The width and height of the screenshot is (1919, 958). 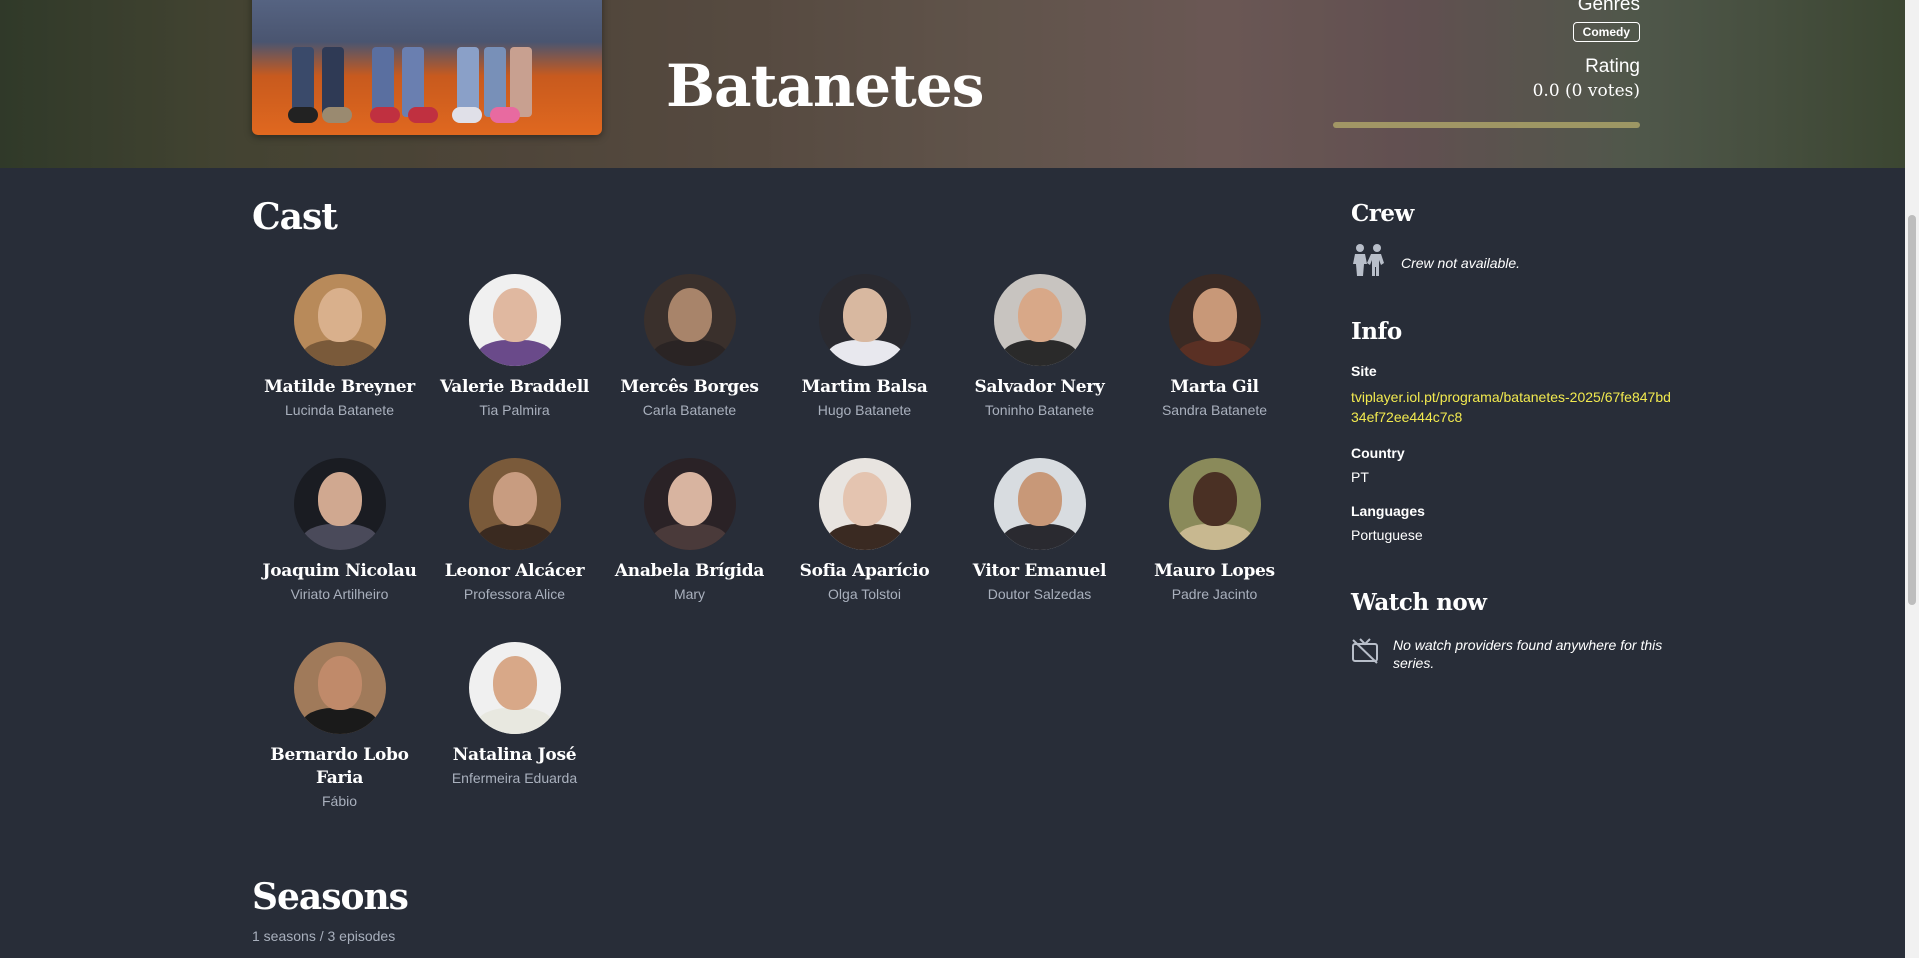 What do you see at coordinates (339, 594) in the screenshot?
I see `cast-role: Viriato Artilheiro` at bounding box center [339, 594].